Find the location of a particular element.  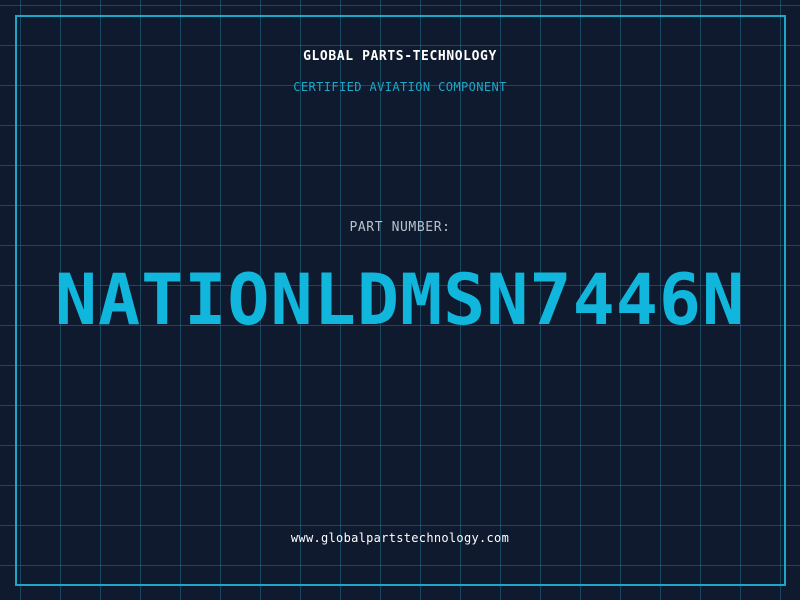

brand-name: GLOBAL PARTS-TECHNOLOGY is located at coordinates (400, 56).